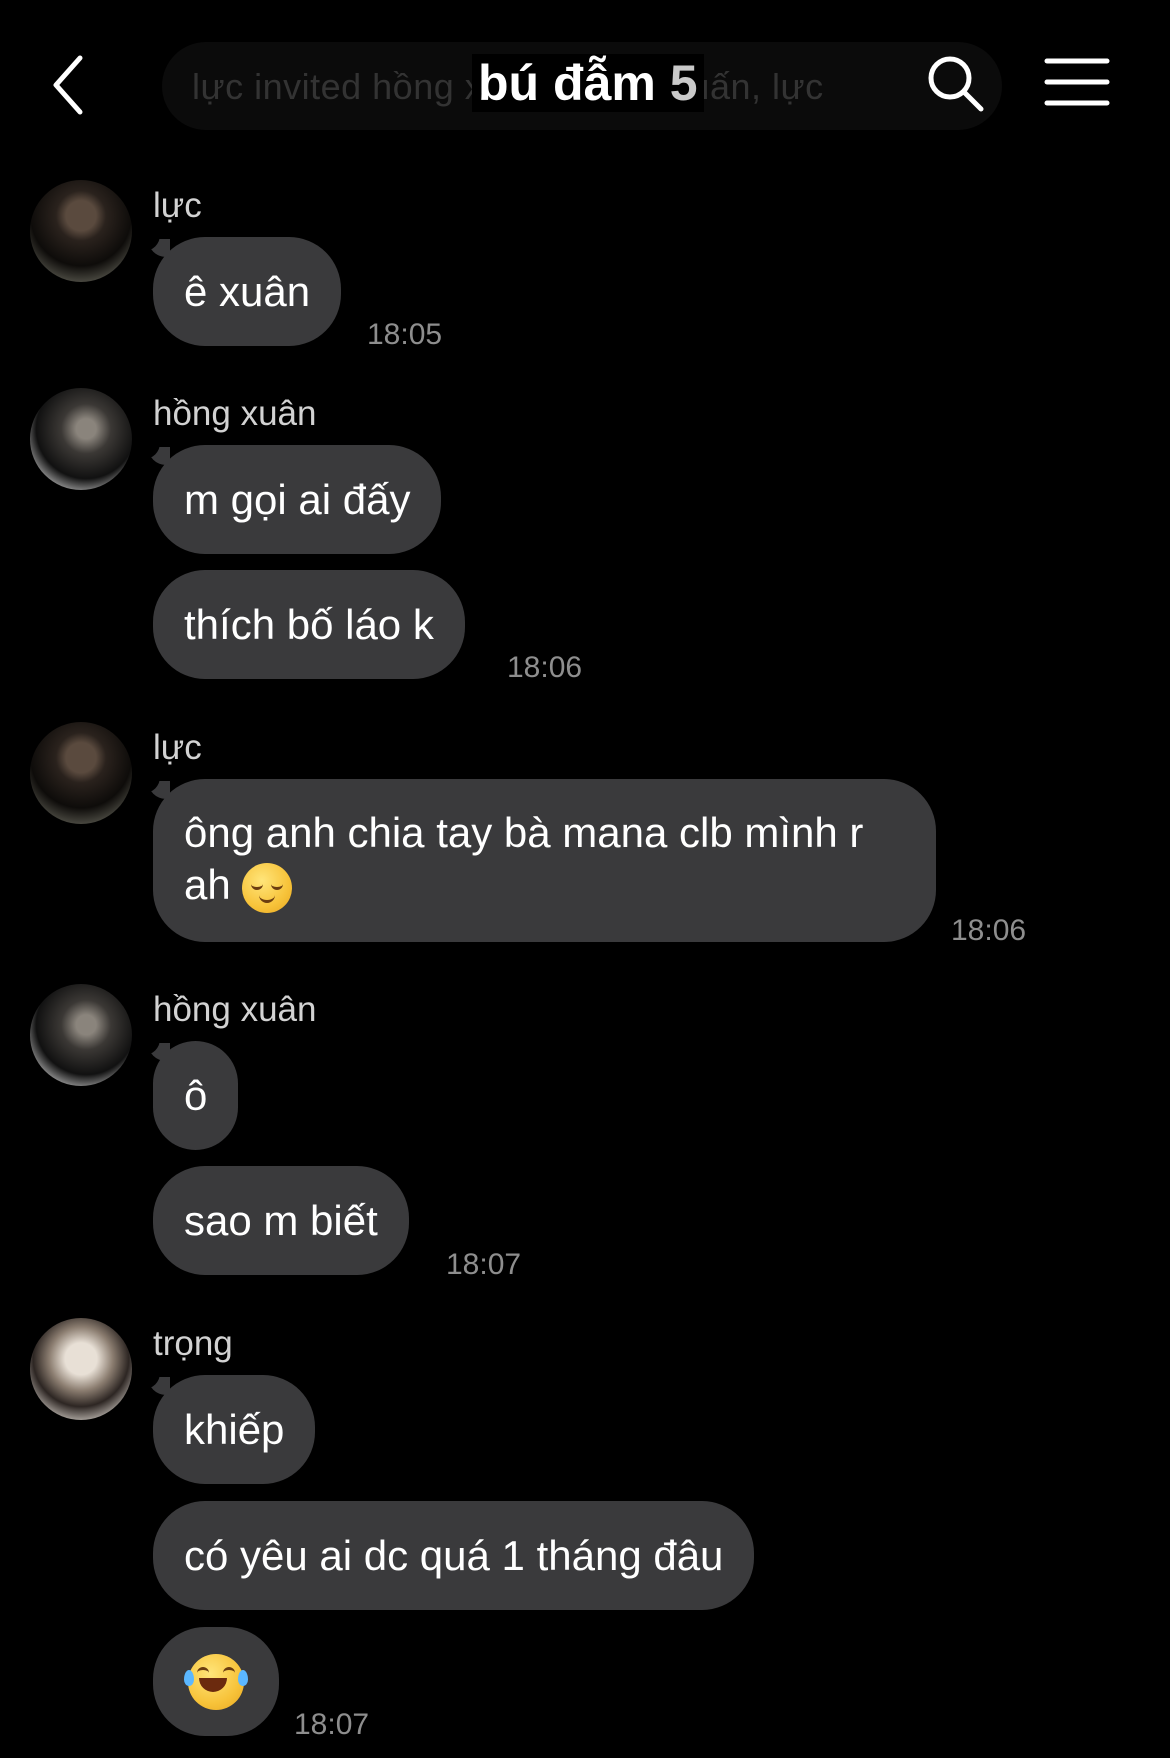  What do you see at coordinates (68, 85) in the screenshot?
I see `chevron-left-icon` at bounding box center [68, 85].